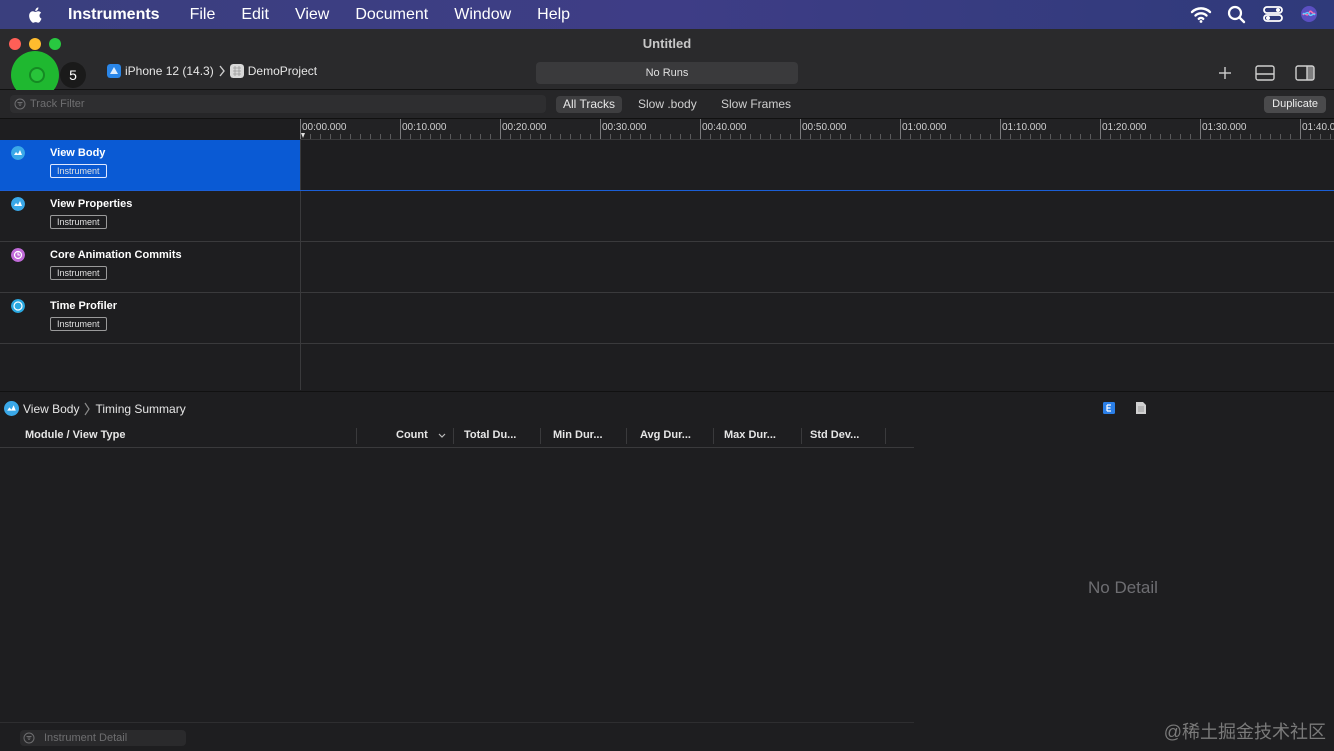 The height and width of the screenshot is (751, 1334). What do you see at coordinates (236, 71) in the screenshot?
I see `project-app-icon` at bounding box center [236, 71].